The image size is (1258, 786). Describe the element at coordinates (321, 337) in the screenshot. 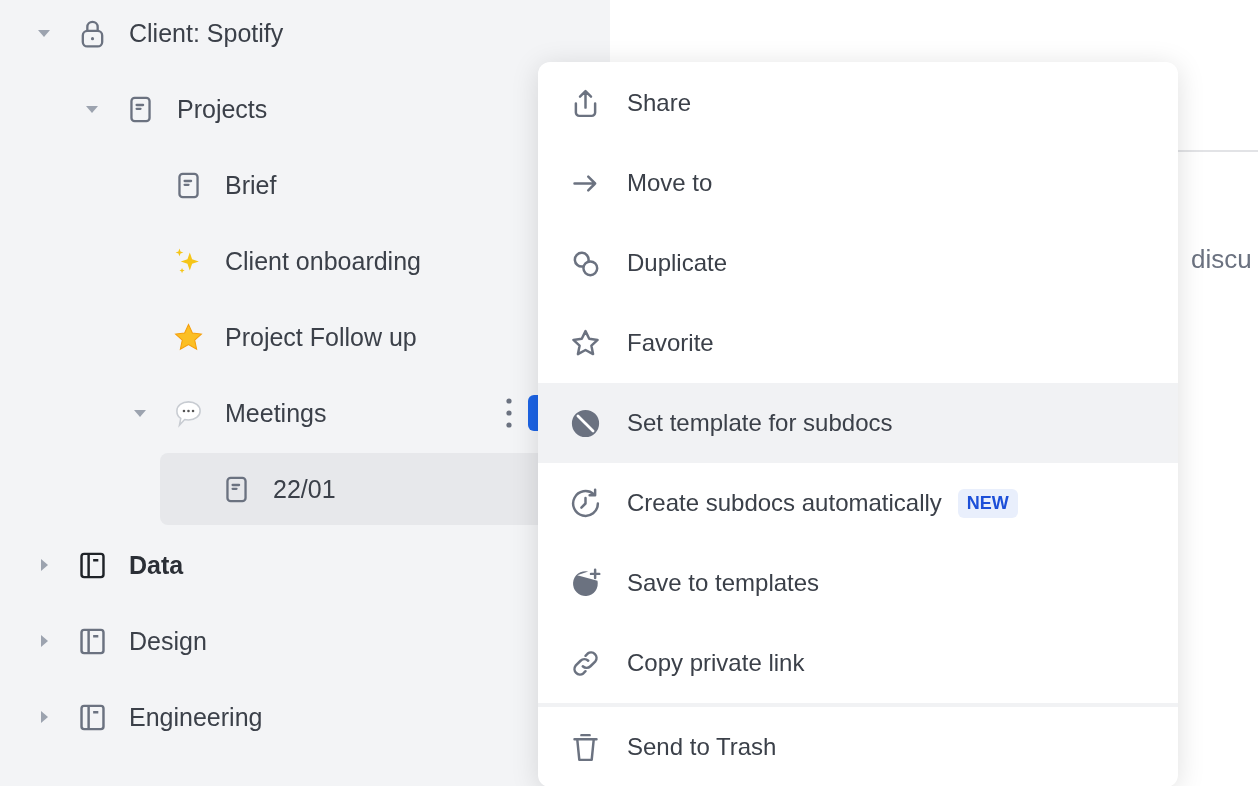

I see `item-label: Project Follow up` at that location.